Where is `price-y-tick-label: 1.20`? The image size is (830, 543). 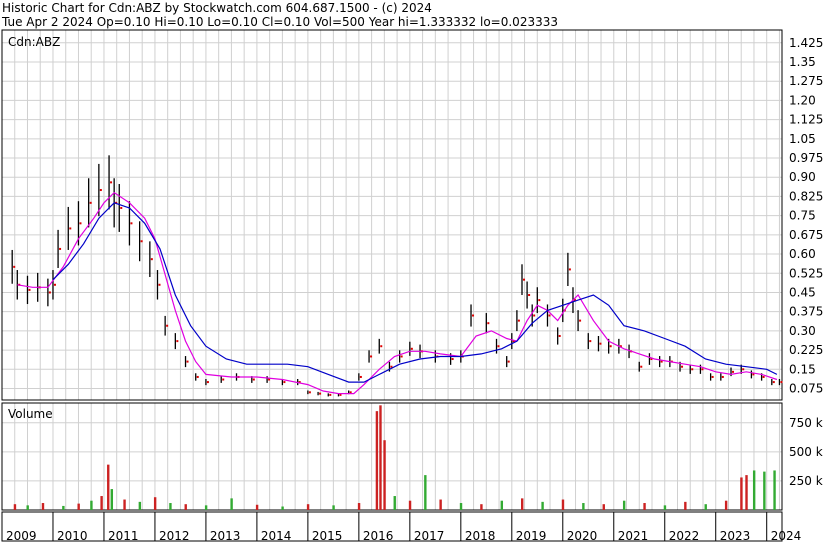 price-y-tick-label: 1.20 is located at coordinates (802, 100).